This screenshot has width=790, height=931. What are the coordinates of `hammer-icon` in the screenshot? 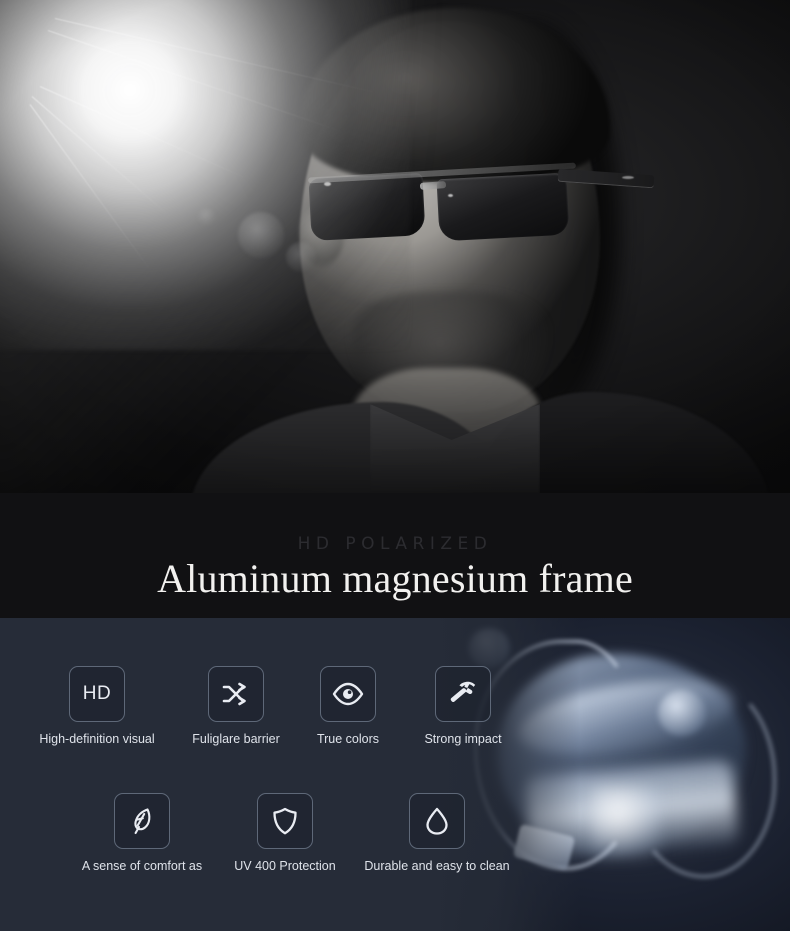 It's located at (463, 694).